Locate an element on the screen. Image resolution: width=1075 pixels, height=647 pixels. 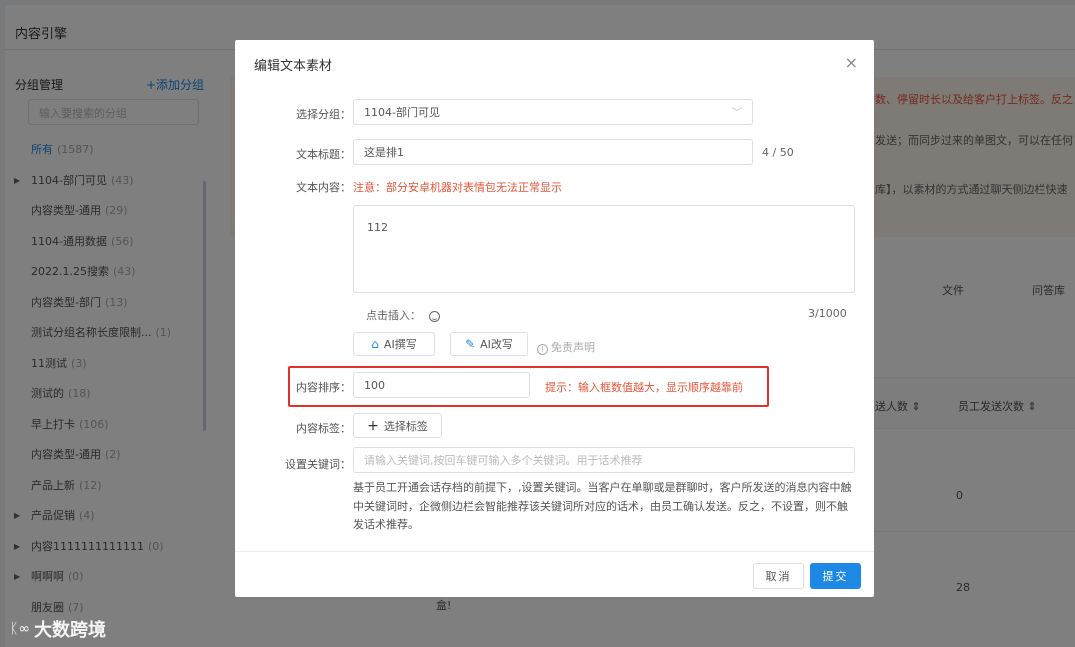
select-tags-button: + 选择标签 is located at coordinates (397, 425).